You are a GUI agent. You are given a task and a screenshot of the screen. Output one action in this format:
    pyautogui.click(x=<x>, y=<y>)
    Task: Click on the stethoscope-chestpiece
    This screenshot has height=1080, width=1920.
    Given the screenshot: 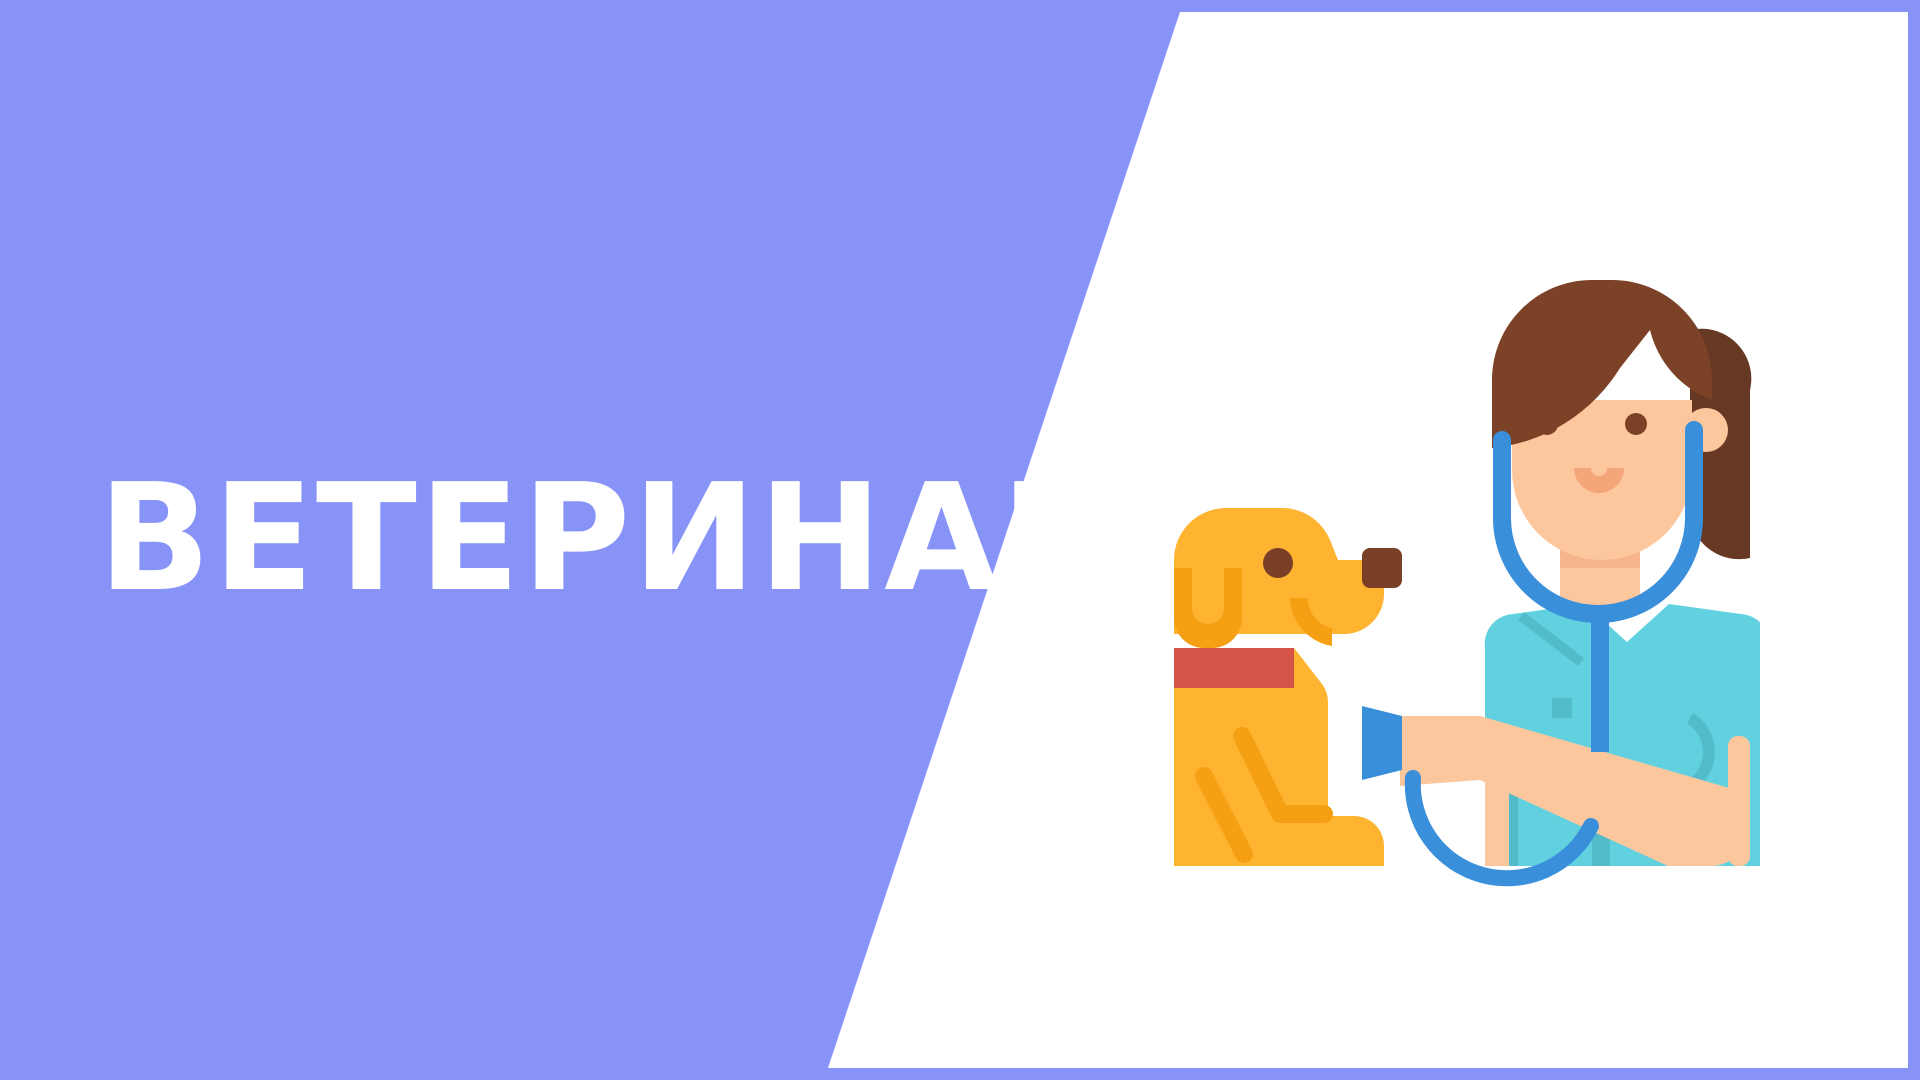 What is the action you would take?
    pyautogui.click(x=1382, y=743)
    